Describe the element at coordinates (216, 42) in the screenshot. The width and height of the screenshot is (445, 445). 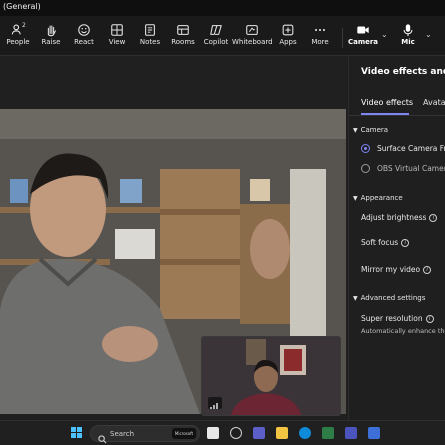
I see `copilot-label: Copilot` at that location.